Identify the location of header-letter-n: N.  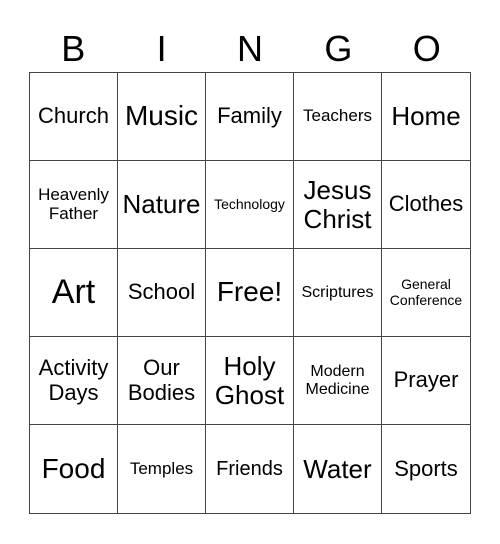
(249, 48).